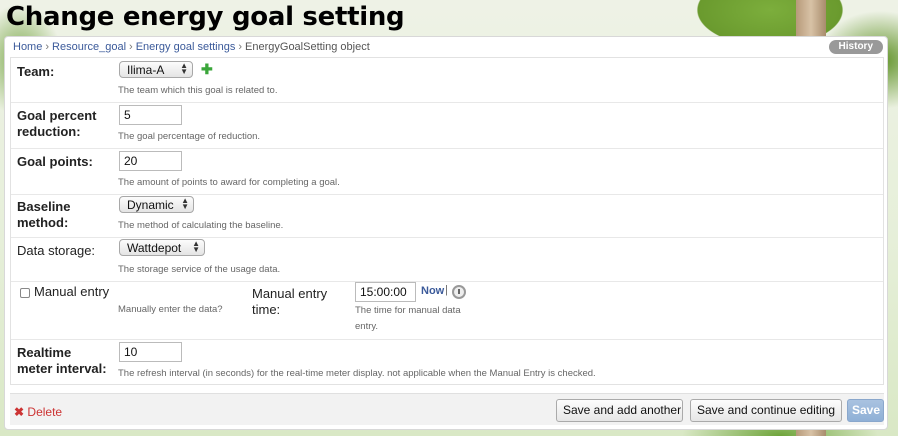 The height and width of the screenshot is (436, 898). I want to click on goal-percent-input, so click(150, 115).